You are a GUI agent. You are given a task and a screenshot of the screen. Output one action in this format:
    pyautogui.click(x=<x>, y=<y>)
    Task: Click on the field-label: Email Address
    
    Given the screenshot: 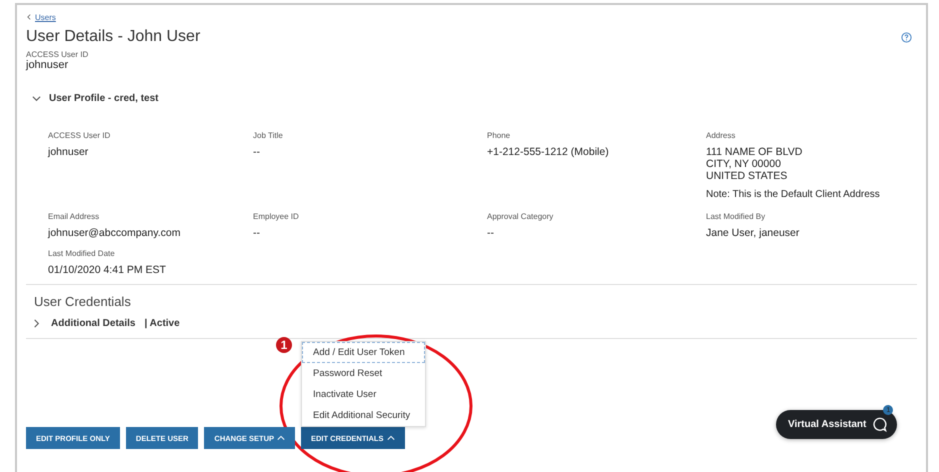 What is the action you would take?
    pyautogui.click(x=74, y=216)
    